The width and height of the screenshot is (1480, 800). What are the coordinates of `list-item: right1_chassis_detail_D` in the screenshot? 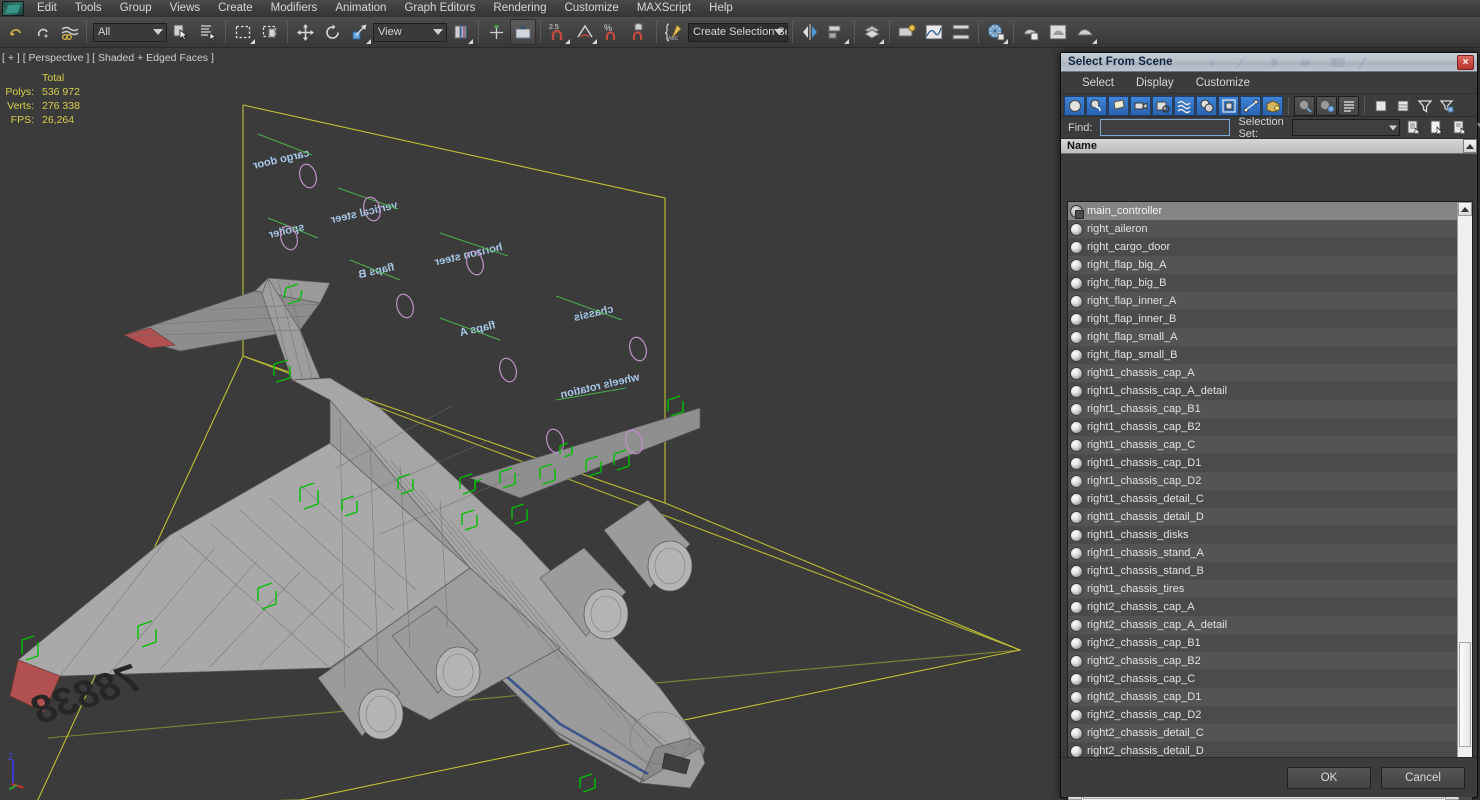 It's located at (1263, 517).